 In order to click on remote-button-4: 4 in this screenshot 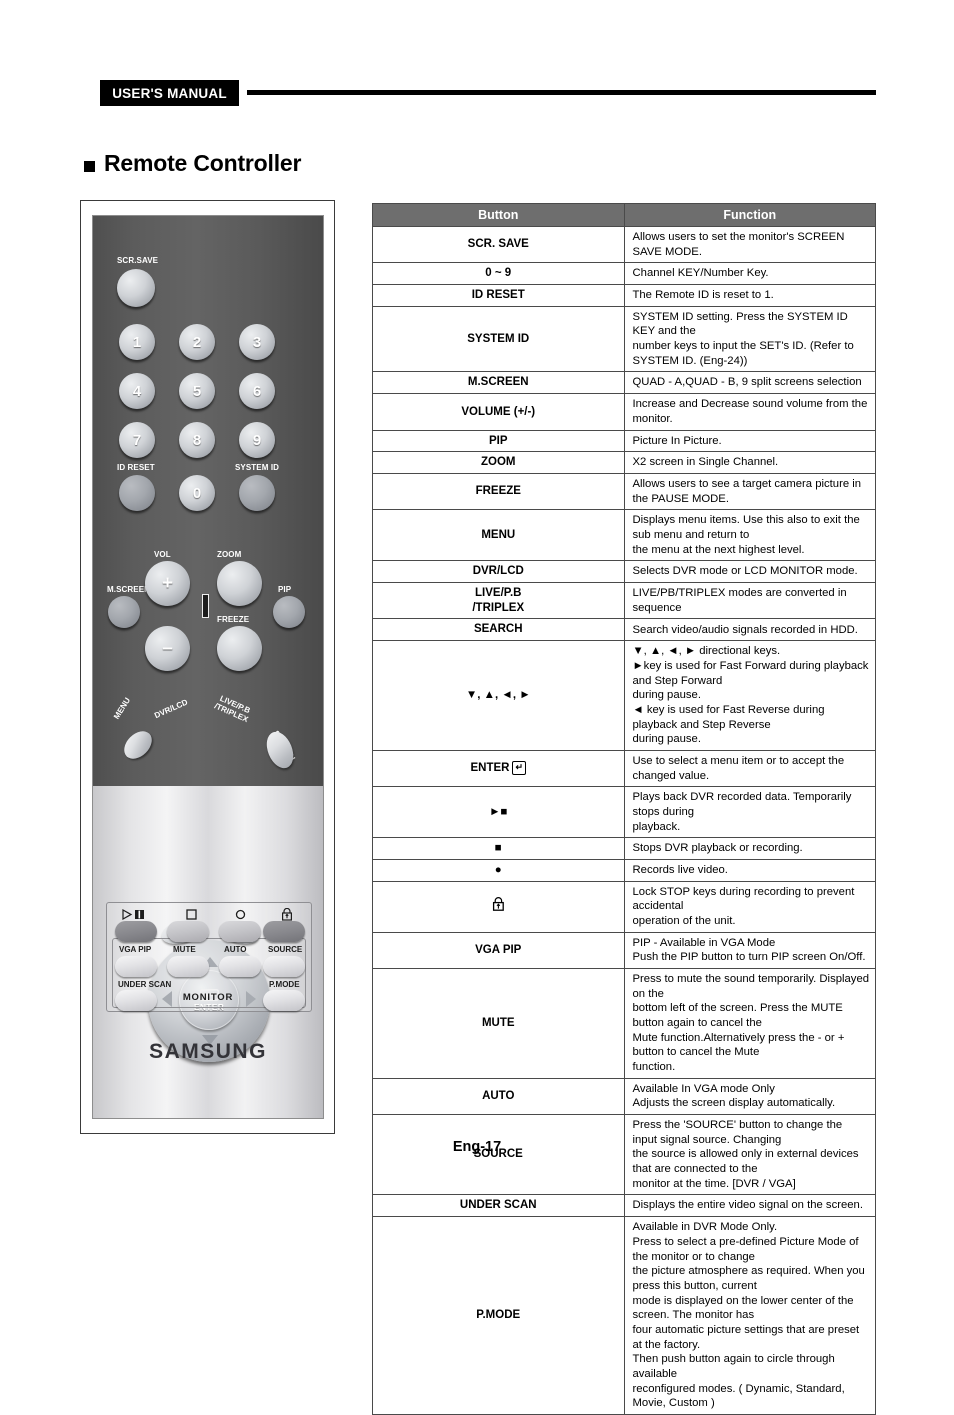, I will do `click(137, 391)`.